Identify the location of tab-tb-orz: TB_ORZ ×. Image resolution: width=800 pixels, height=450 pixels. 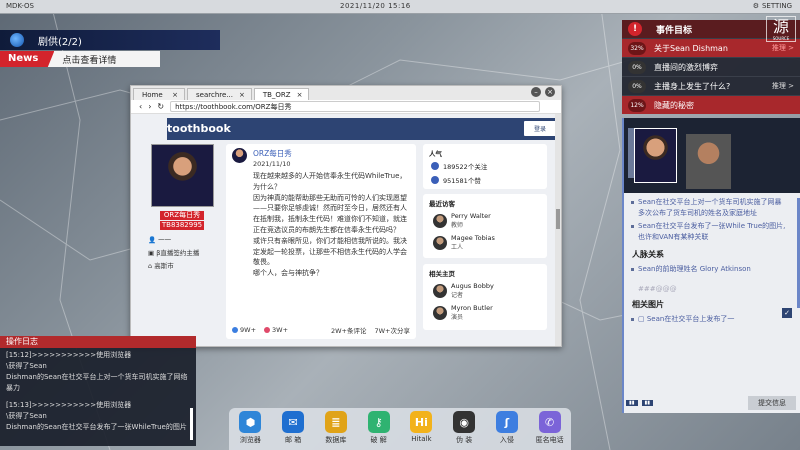
(281, 94).